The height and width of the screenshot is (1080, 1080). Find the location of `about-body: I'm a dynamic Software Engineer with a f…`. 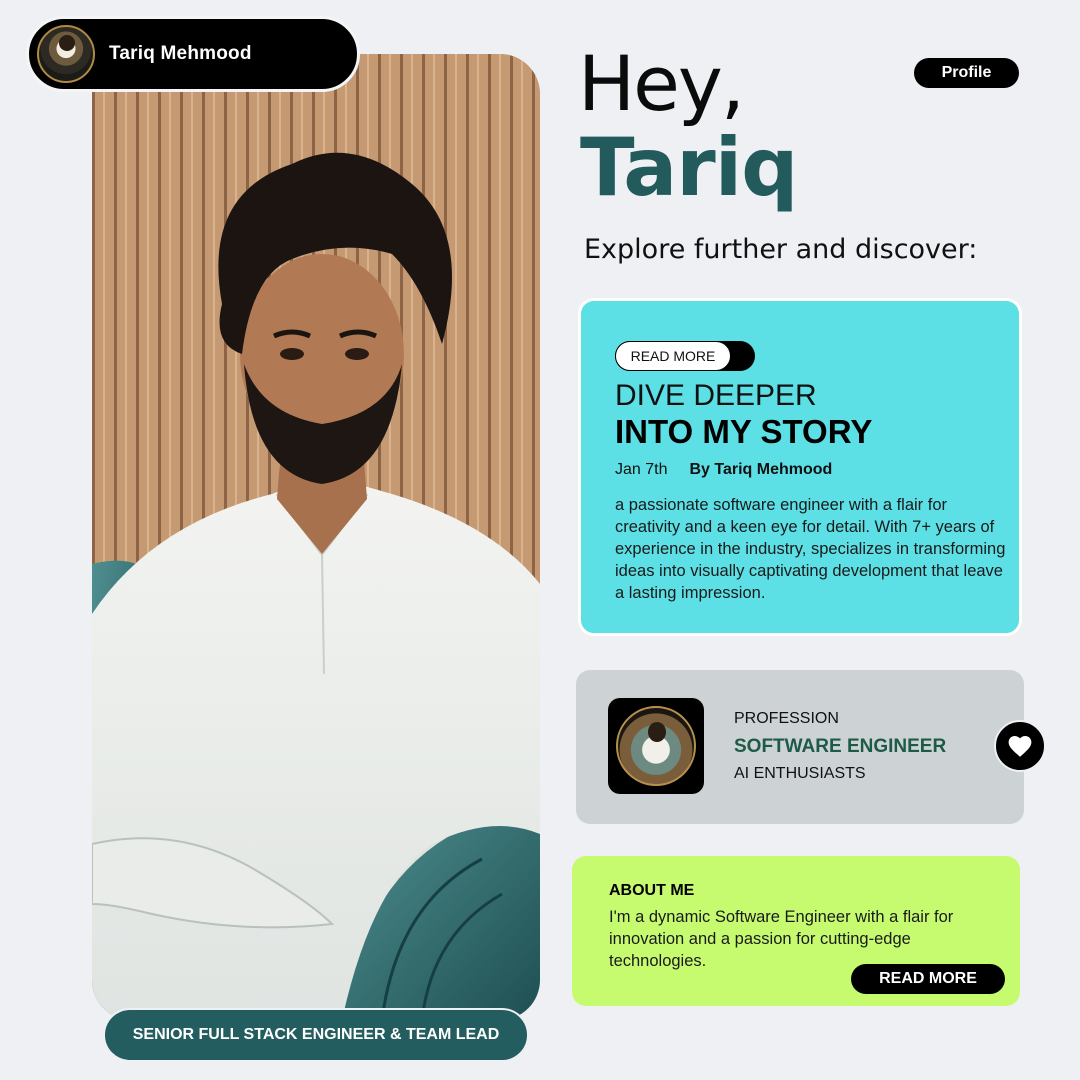

about-body: I'm a dynamic Software Engineer with a f… is located at coordinates (781, 939).